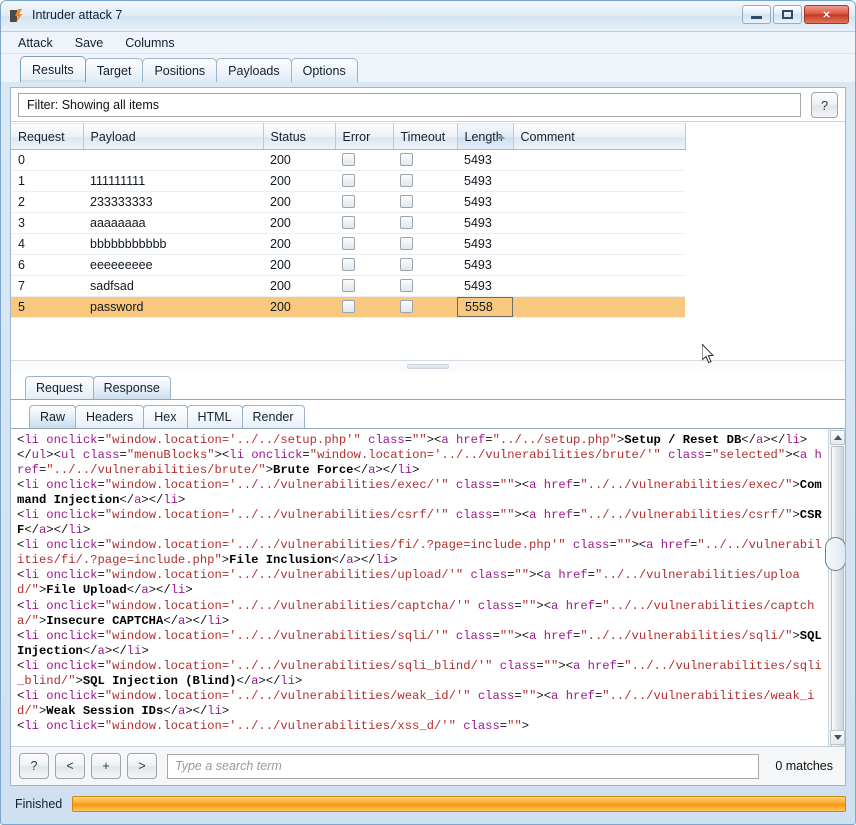 The image size is (856, 825). I want to click on tab-response: Response, so click(131, 387).